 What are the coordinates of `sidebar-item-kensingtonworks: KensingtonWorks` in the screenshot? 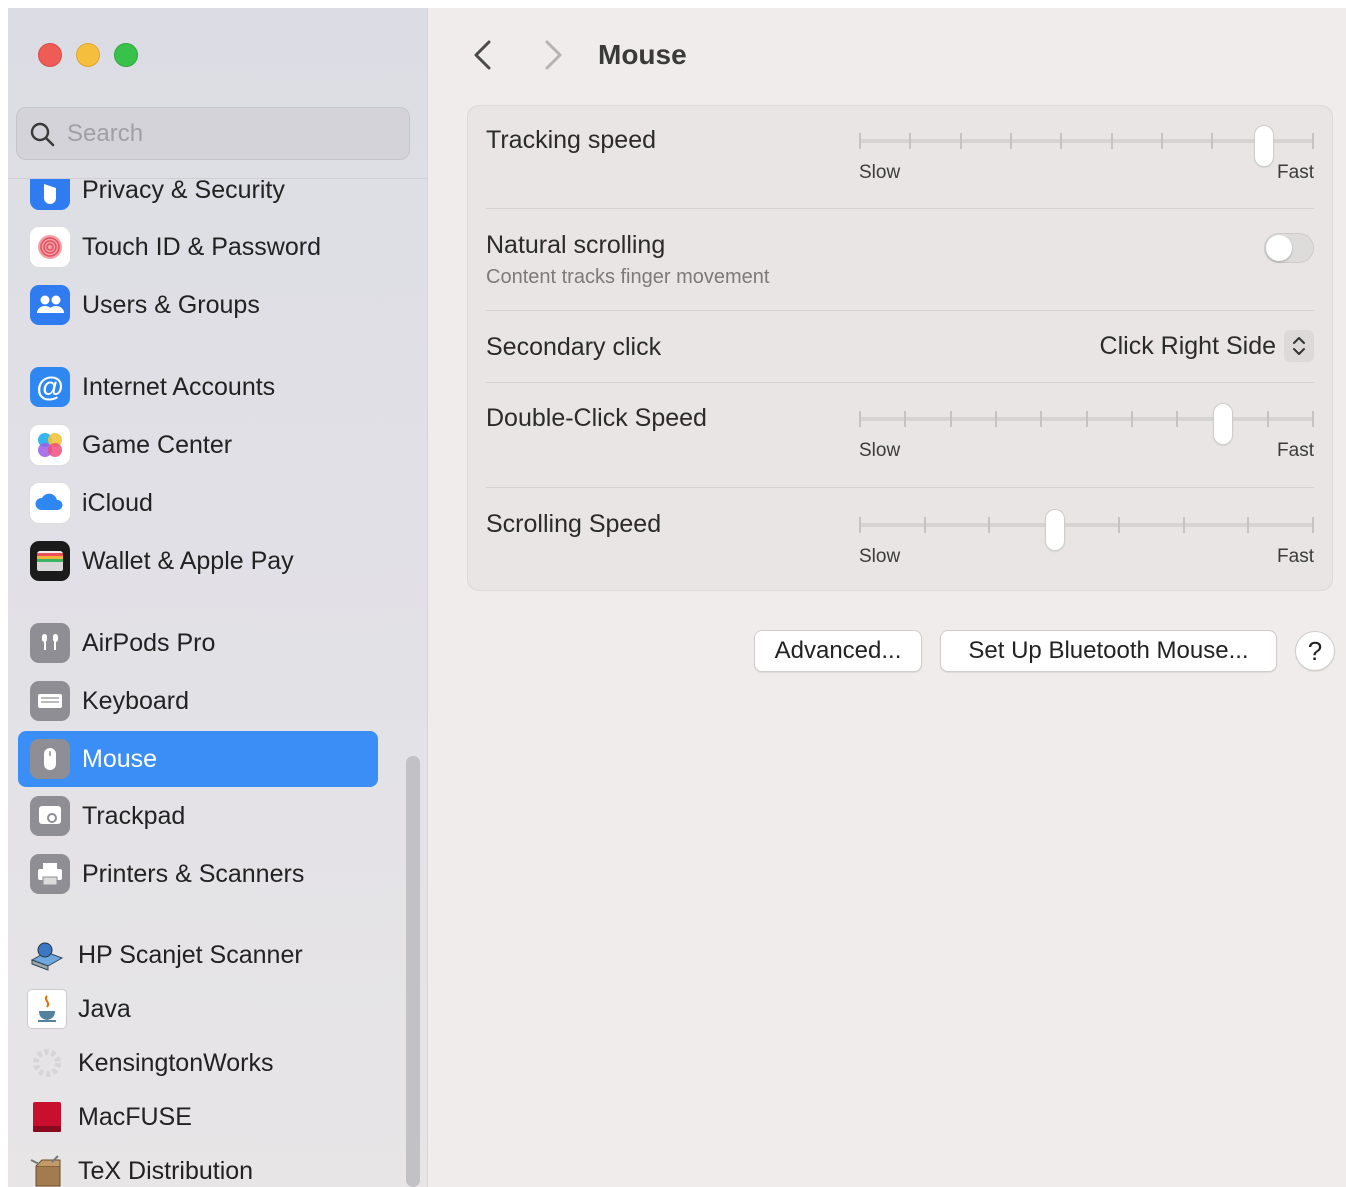 It's located at (198, 1063).